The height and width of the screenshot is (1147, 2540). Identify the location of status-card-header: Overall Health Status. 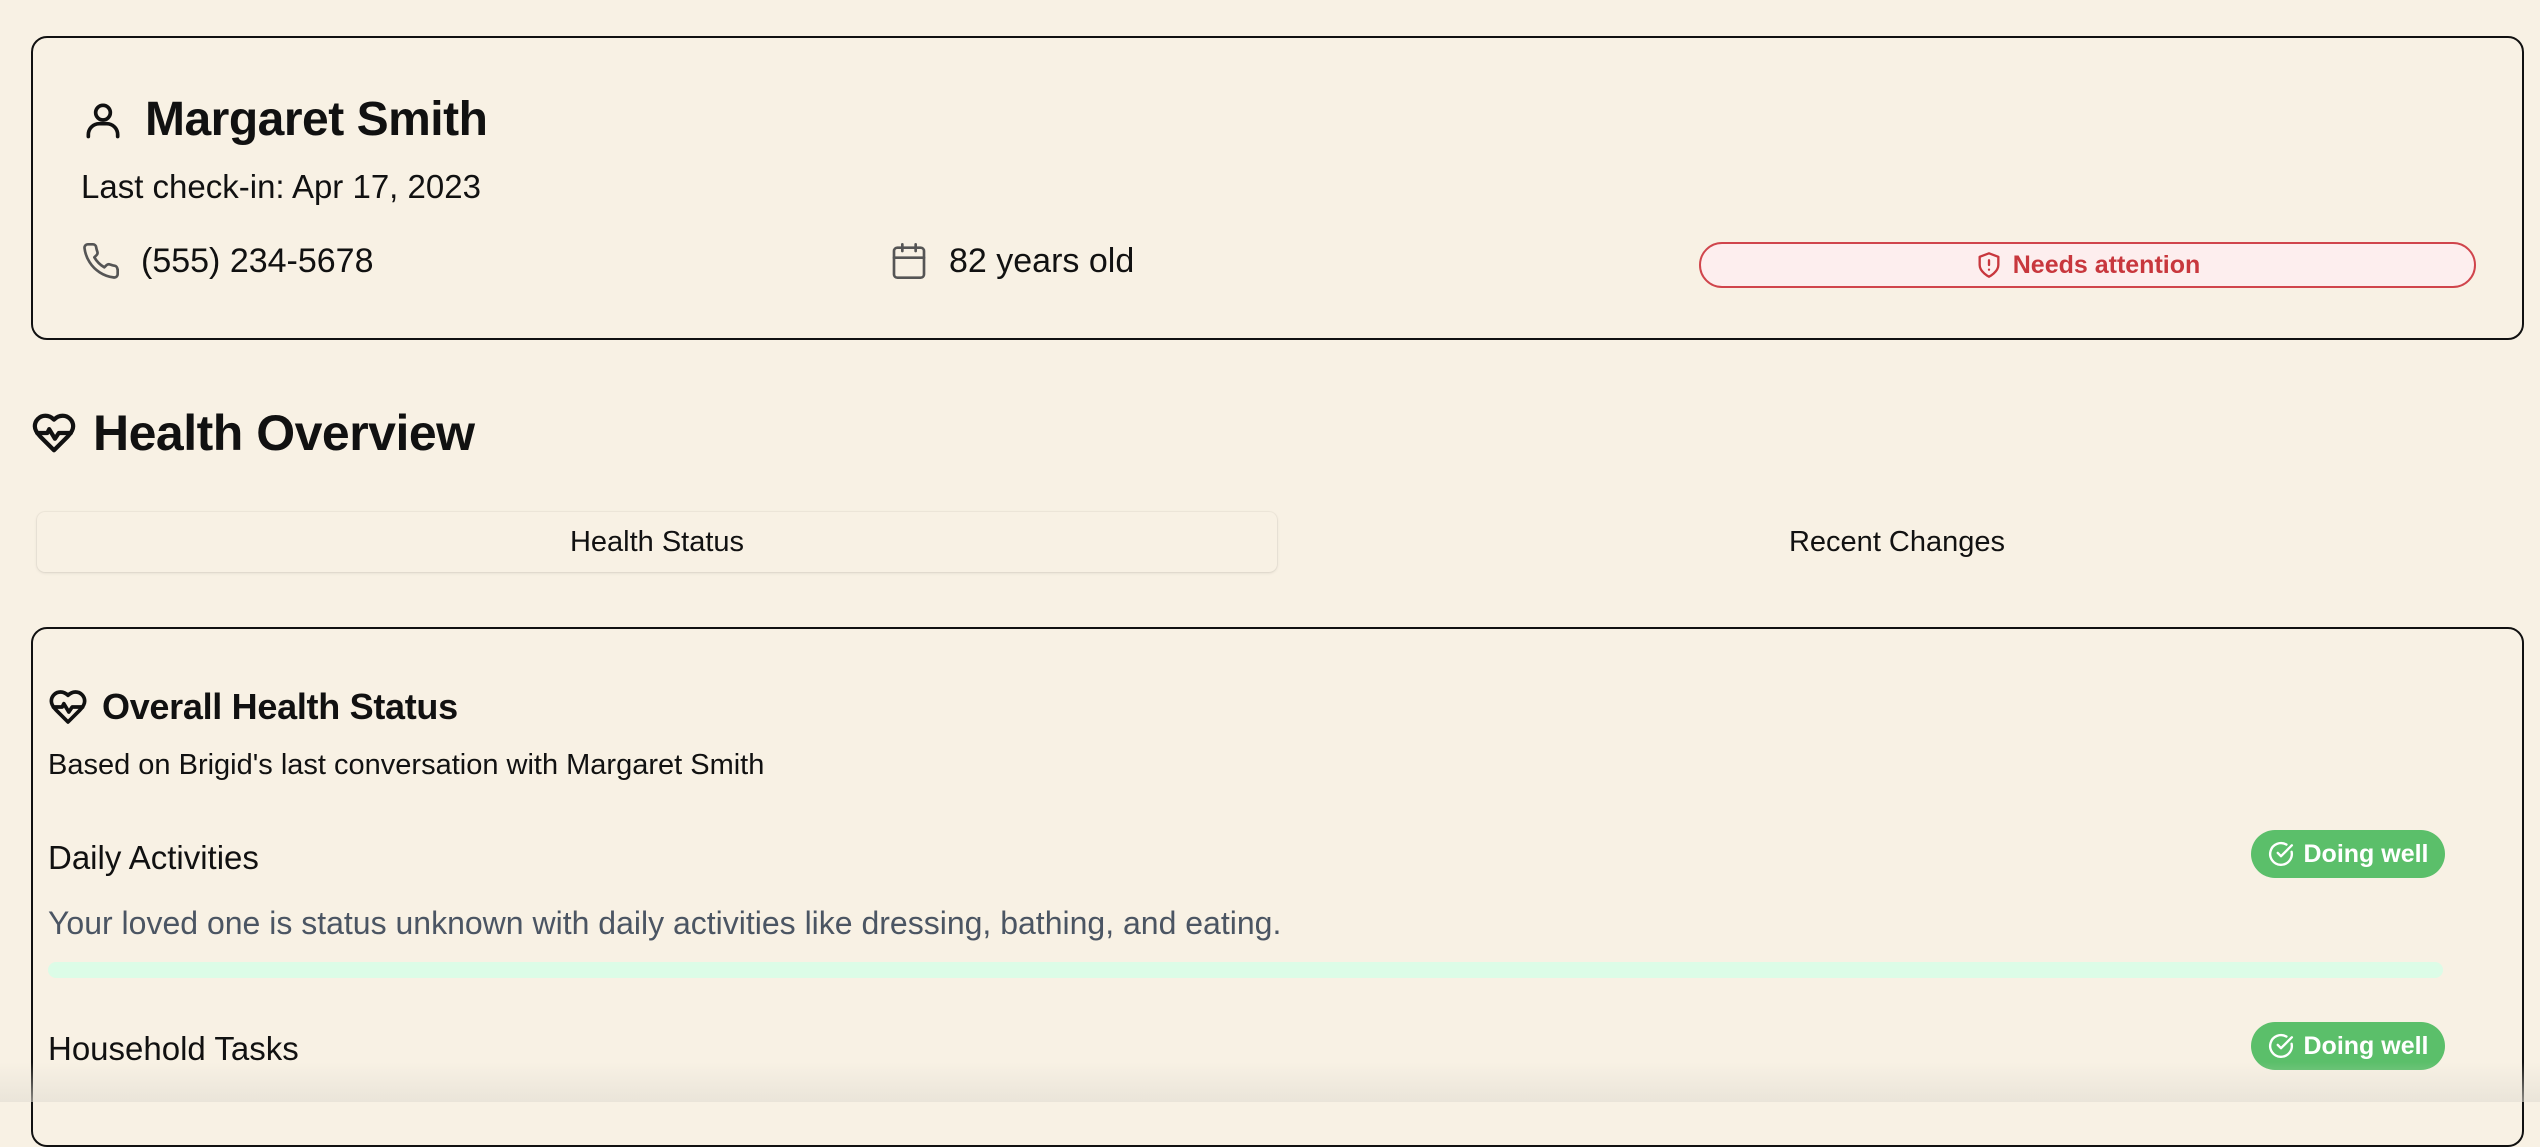
(253, 707).